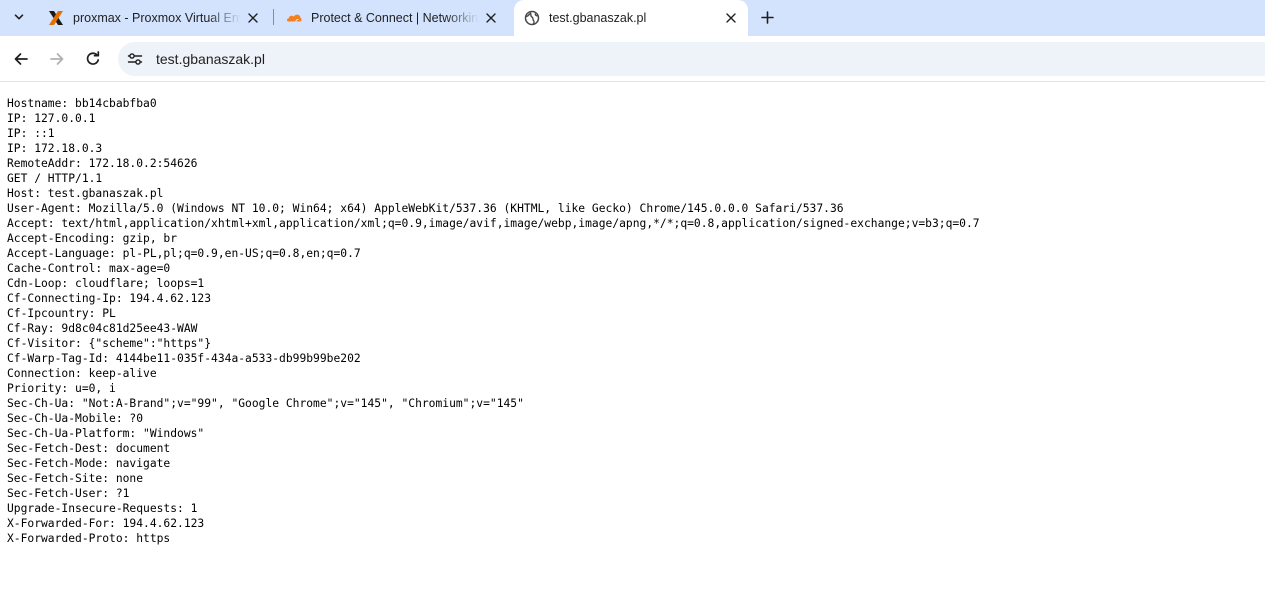 The image size is (1265, 601). I want to click on info-line: Sec-Ch-Ua-Mobile: ?0, so click(75, 418).